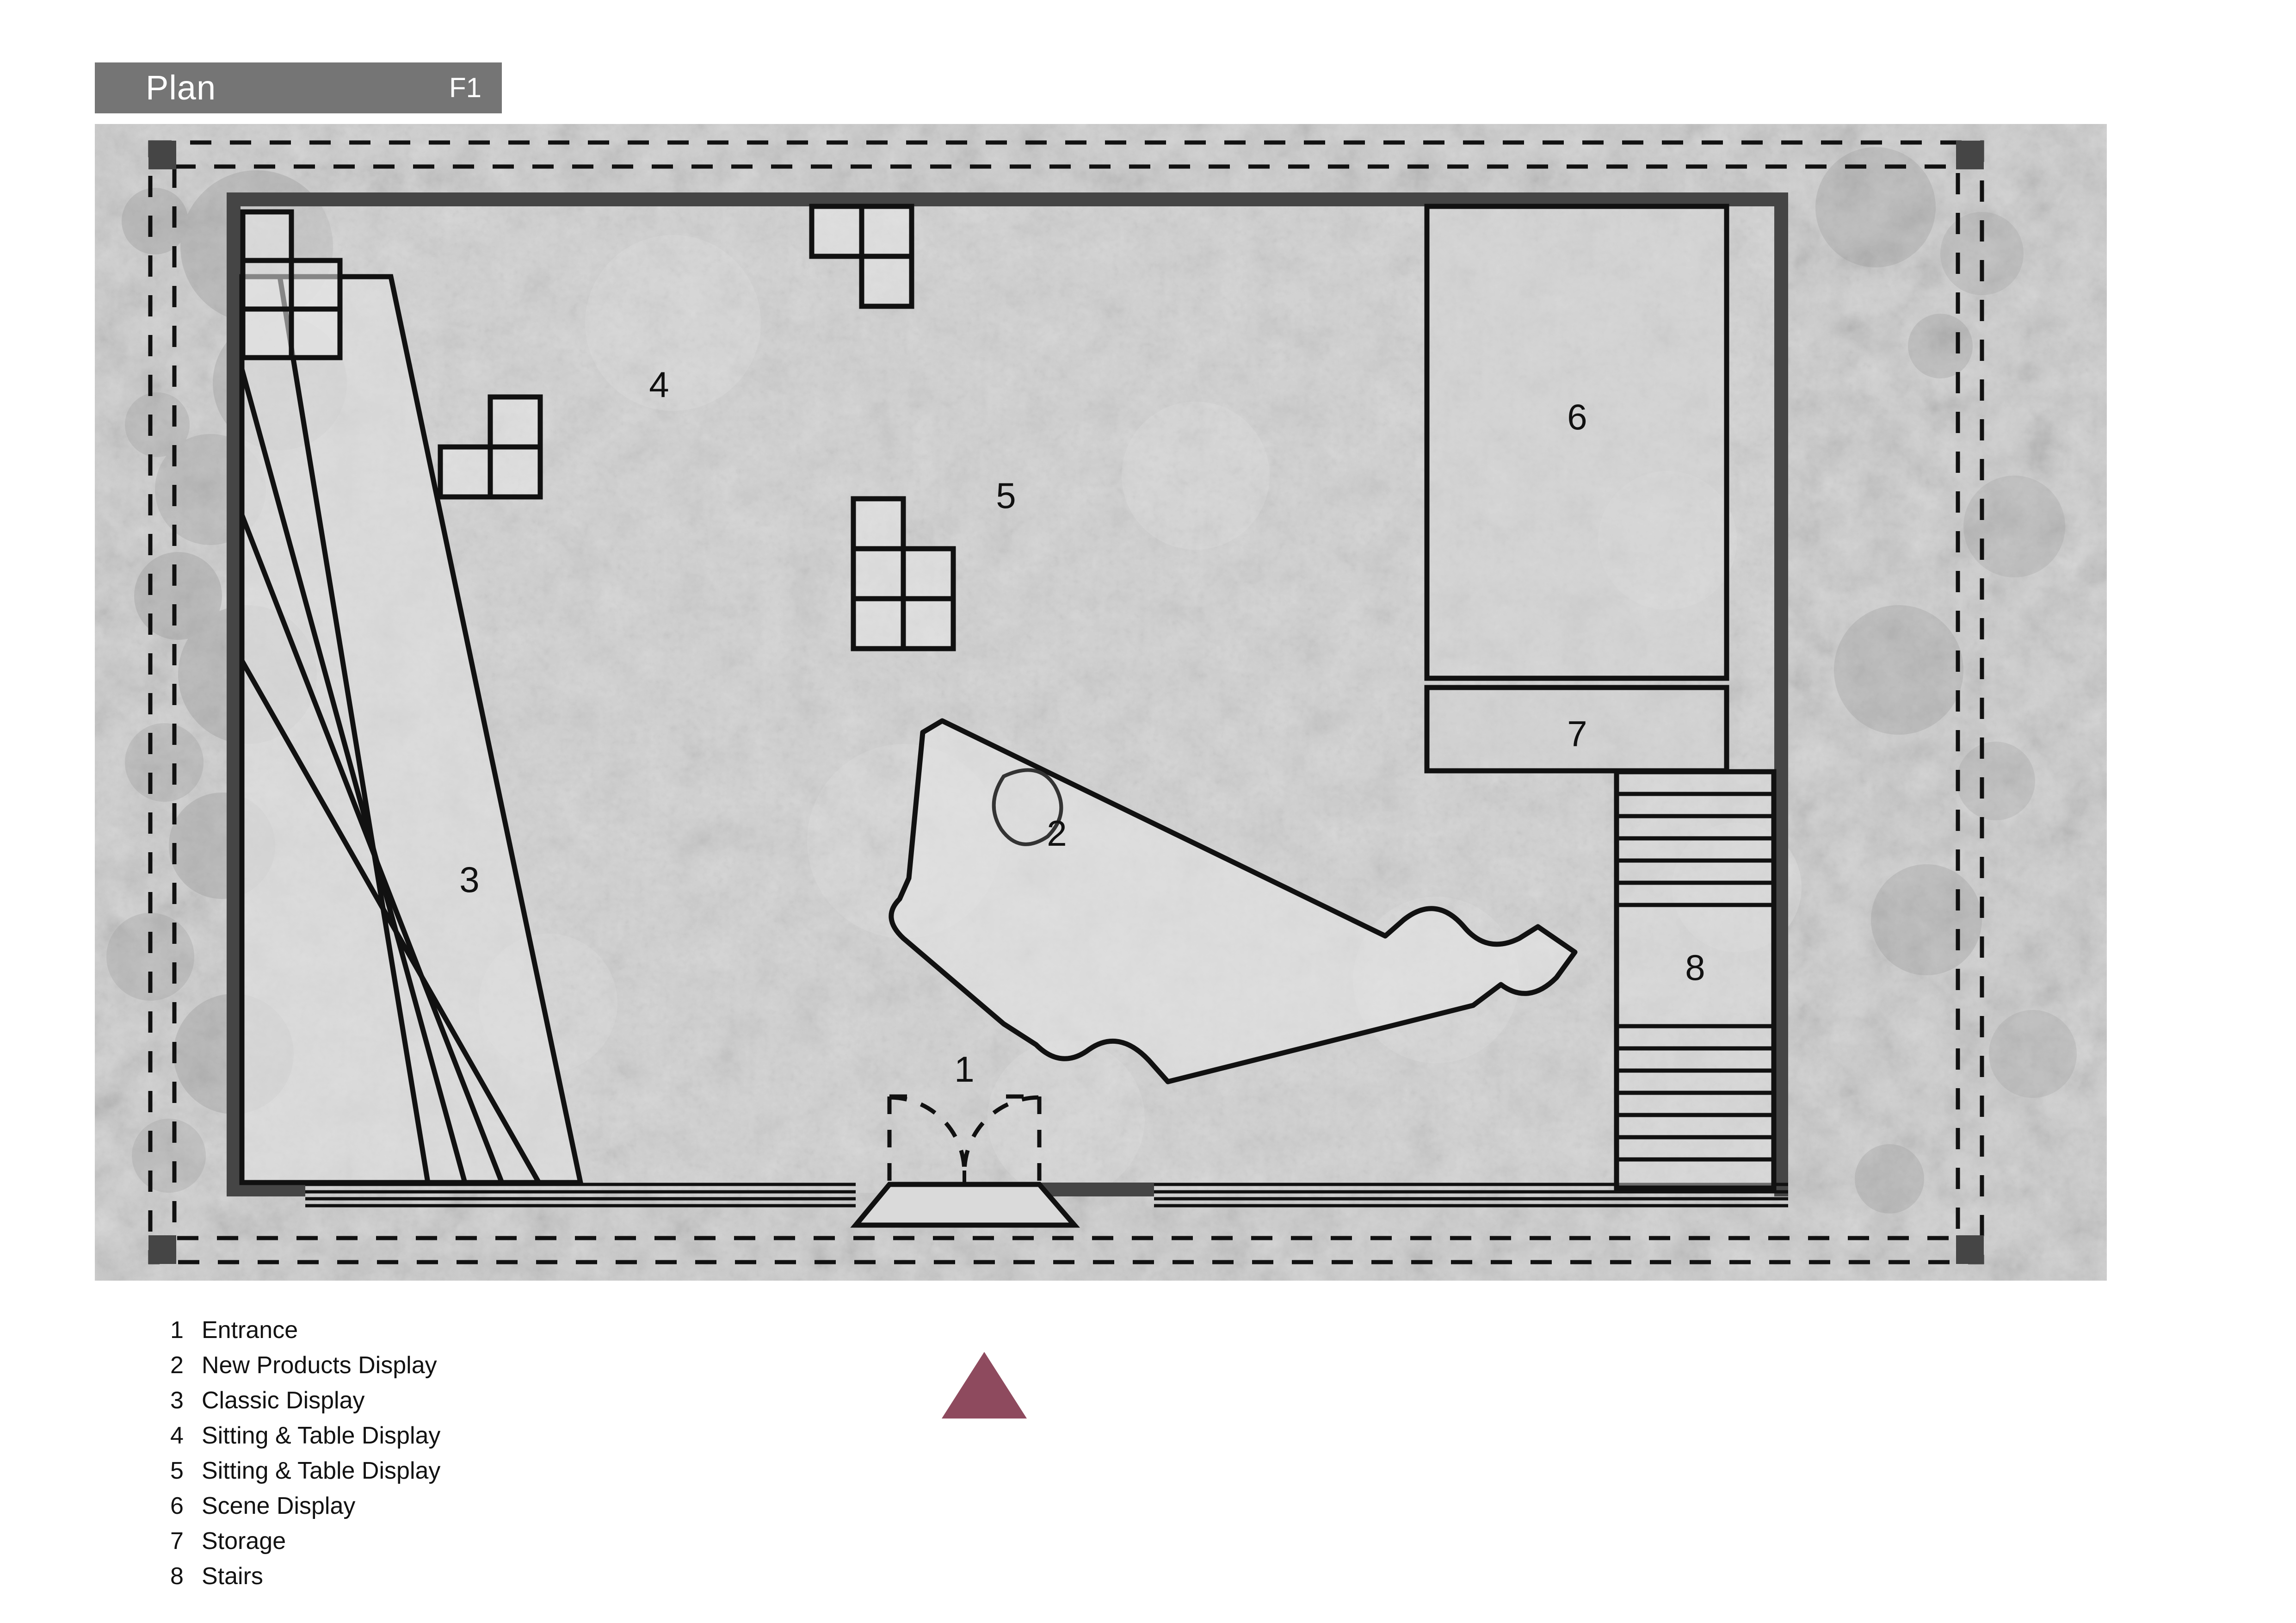  What do you see at coordinates (1695, 967) in the screenshot?
I see `plan-label-8: 8` at bounding box center [1695, 967].